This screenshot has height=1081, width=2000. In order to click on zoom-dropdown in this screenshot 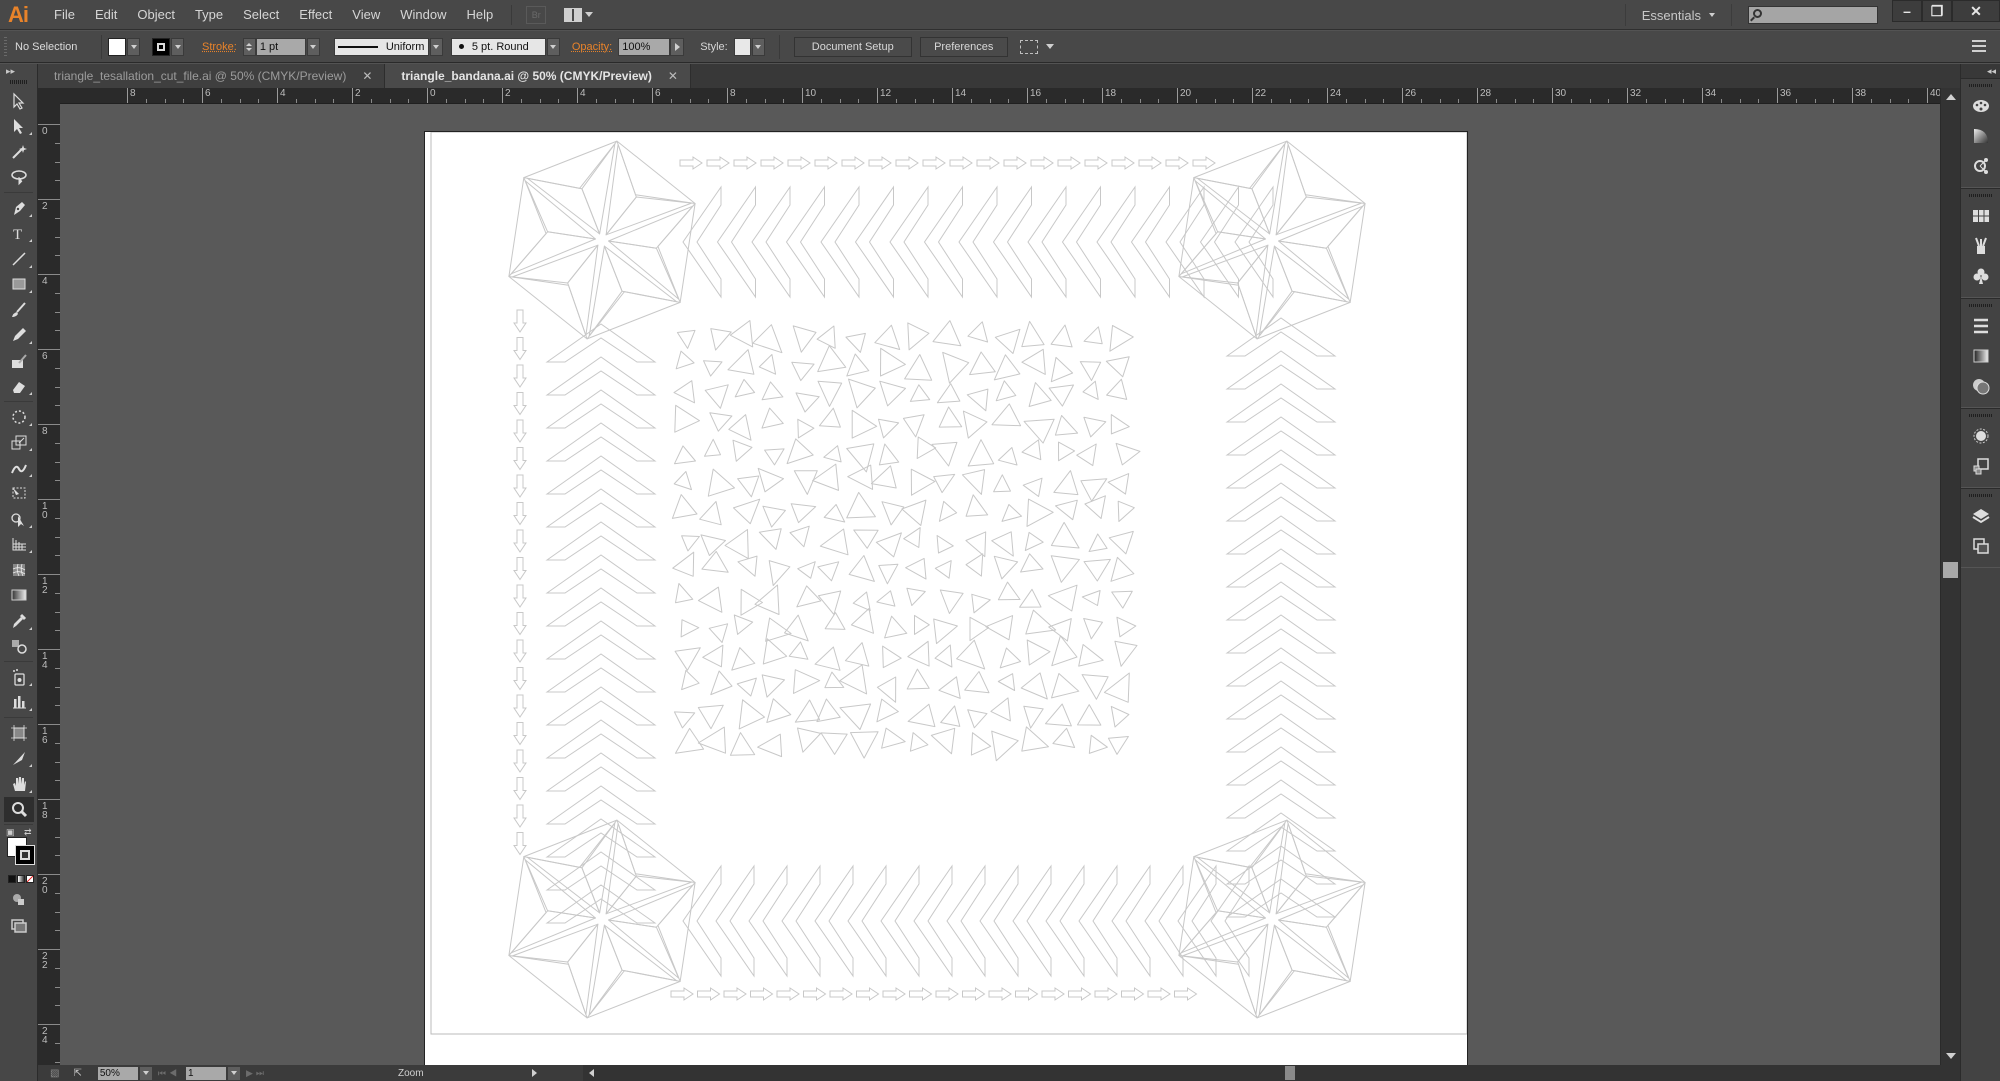, I will do `click(145, 1073)`.